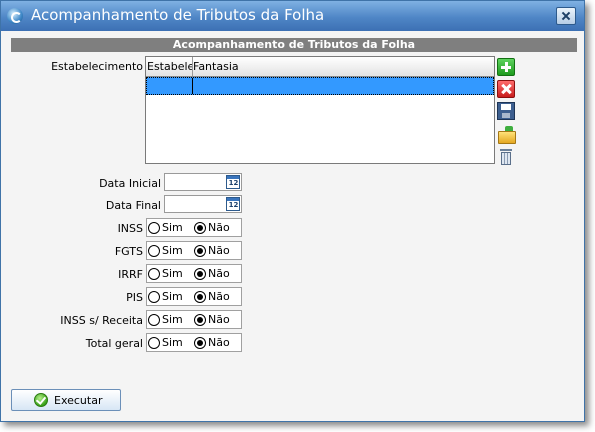 The width and height of the screenshot is (595, 432). What do you see at coordinates (130, 183) in the screenshot?
I see `data-inicial-label: Data Inicial` at bounding box center [130, 183].